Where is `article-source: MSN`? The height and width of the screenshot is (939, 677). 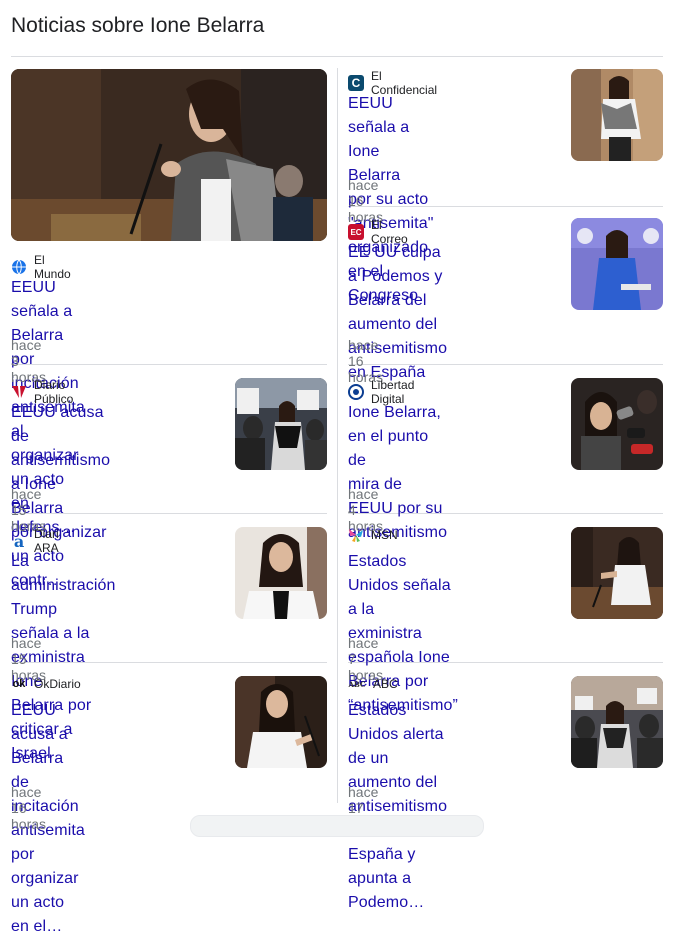
article-source: MSN is located at coordinates (373, 535).